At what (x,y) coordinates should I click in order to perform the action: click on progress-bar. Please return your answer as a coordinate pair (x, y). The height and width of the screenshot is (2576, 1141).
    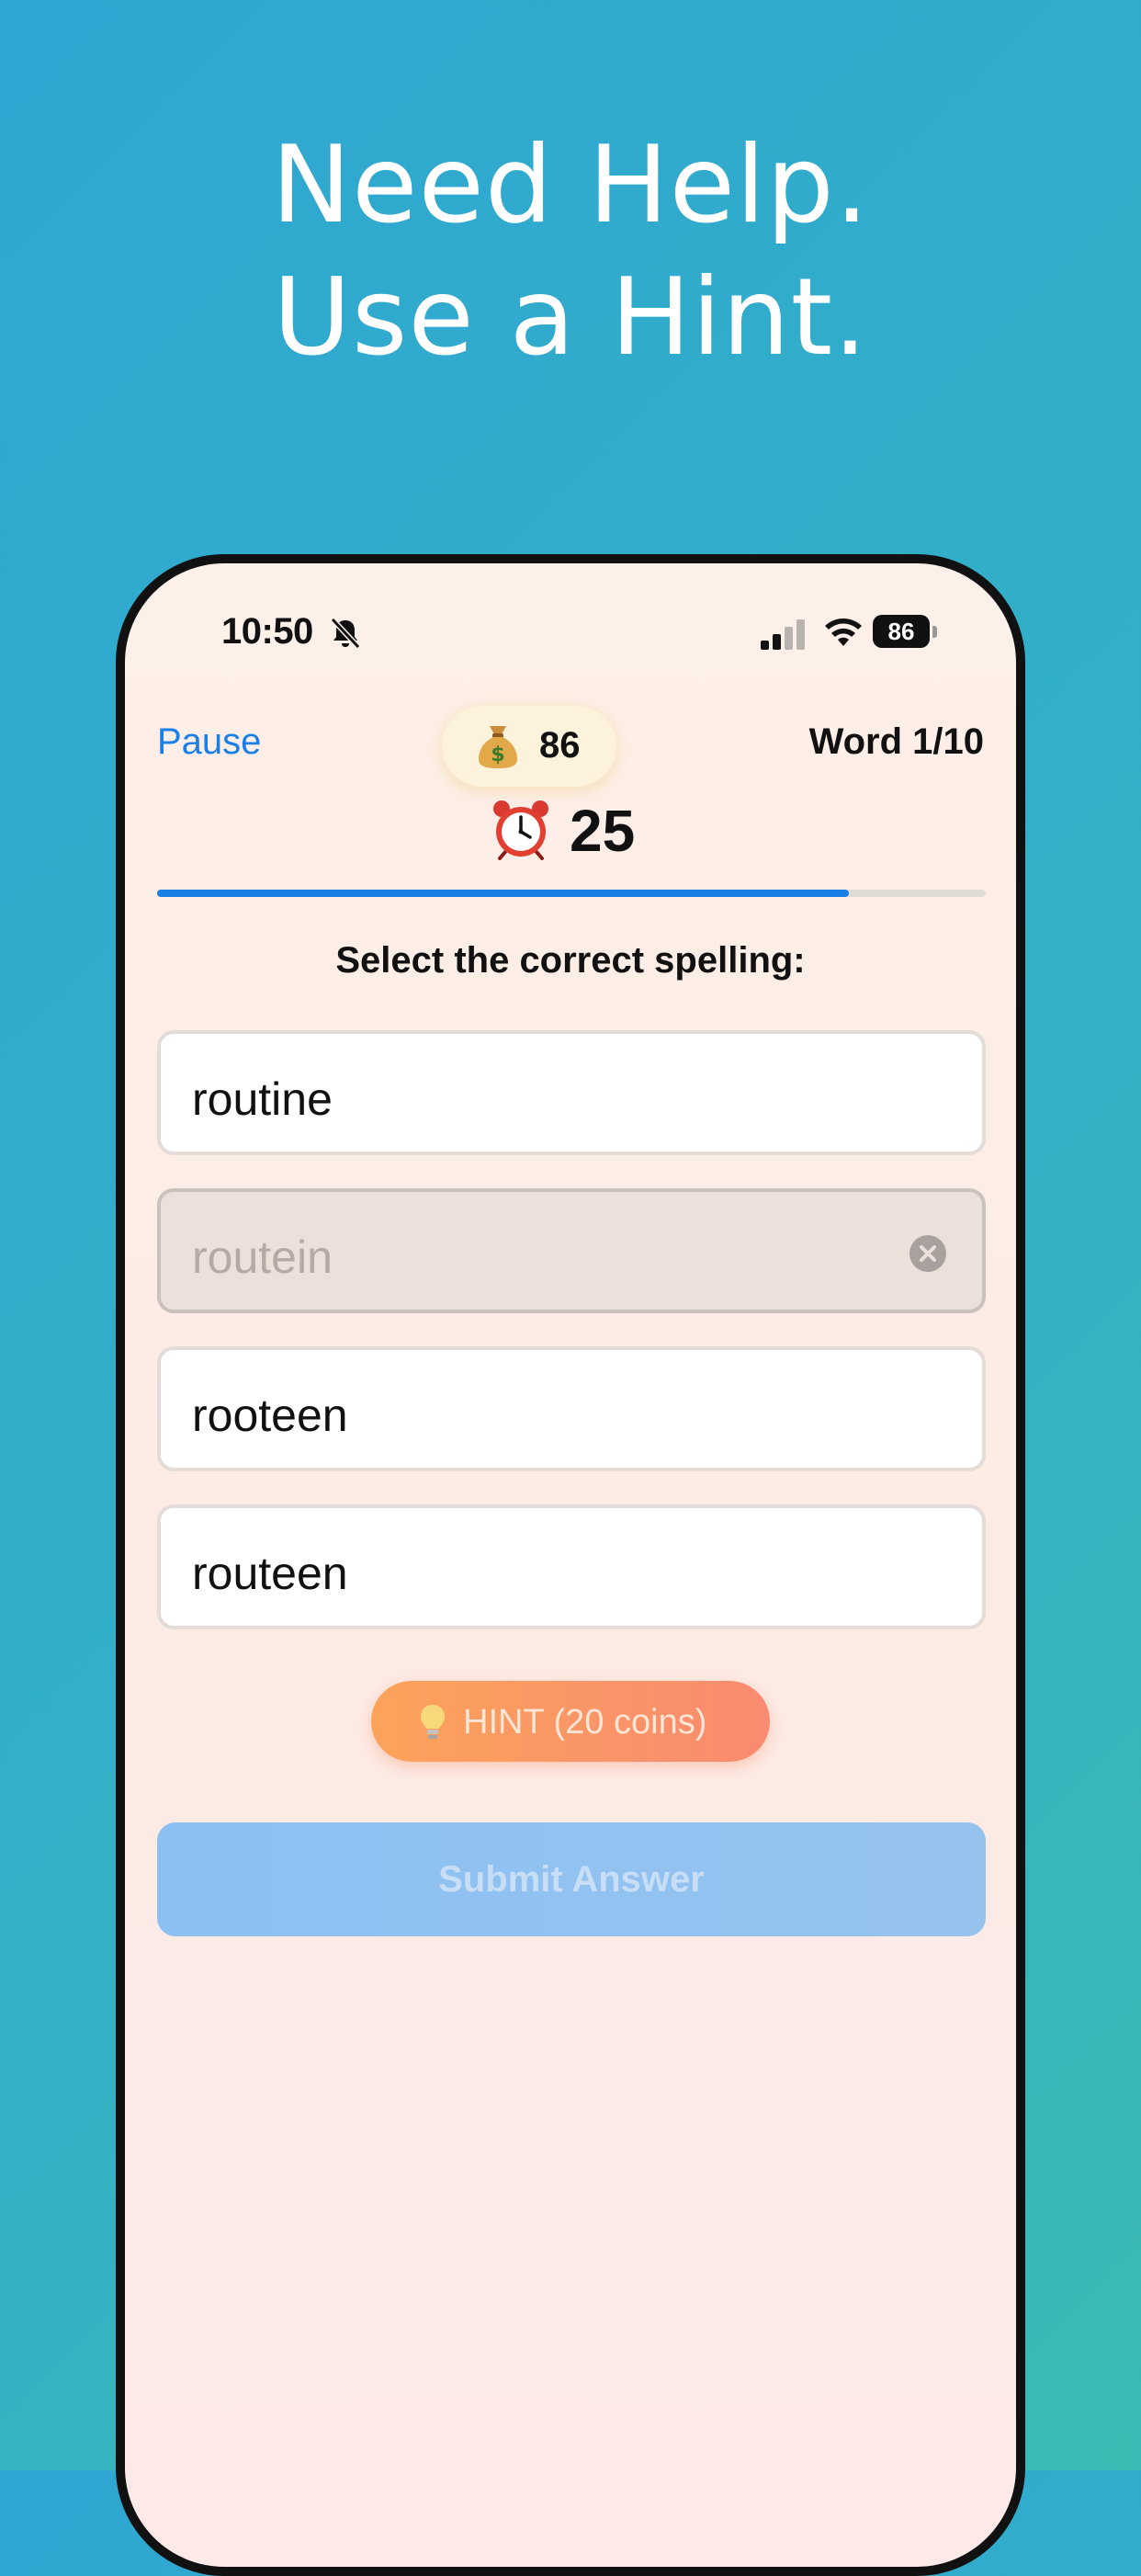
    Looking at the image, I should click on (571, 893).